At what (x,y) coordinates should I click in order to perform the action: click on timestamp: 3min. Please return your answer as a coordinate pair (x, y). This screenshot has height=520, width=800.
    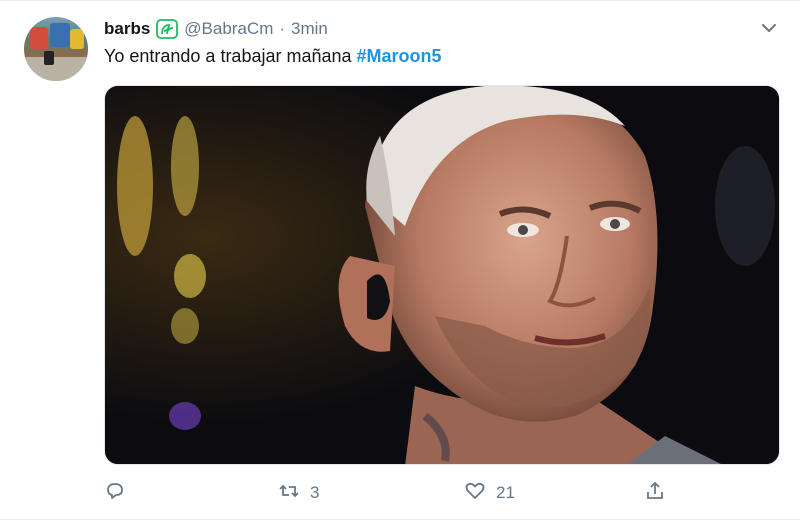
    Looking at the image, I should click on (309, 29).